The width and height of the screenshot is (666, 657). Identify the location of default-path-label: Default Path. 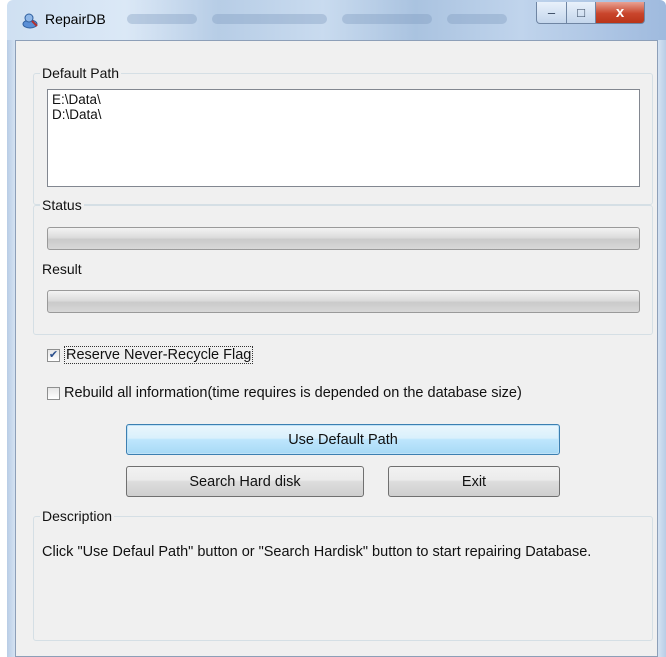
(81, 73).